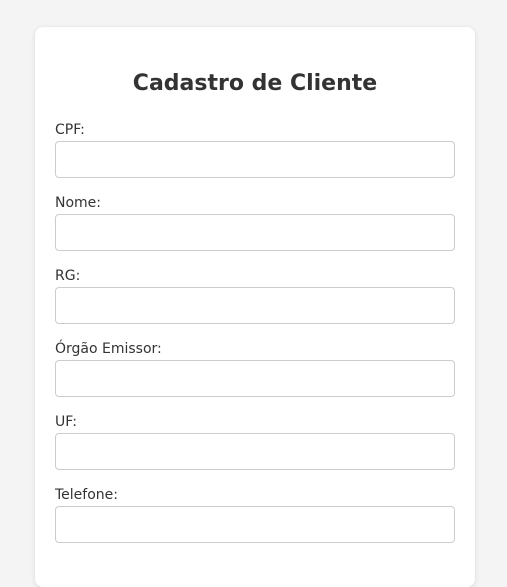 The image size is (507, 587). I want to click on orgao-emissor-label: Órgão Emissor:, so click(108, 349).